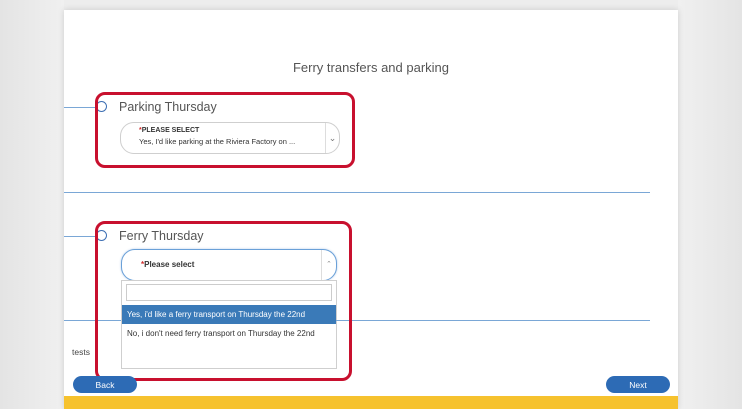  Describe the element at coordinates (371, 67) in the screenshot. I see `section-title: Ferry transfers and parking` at that location.